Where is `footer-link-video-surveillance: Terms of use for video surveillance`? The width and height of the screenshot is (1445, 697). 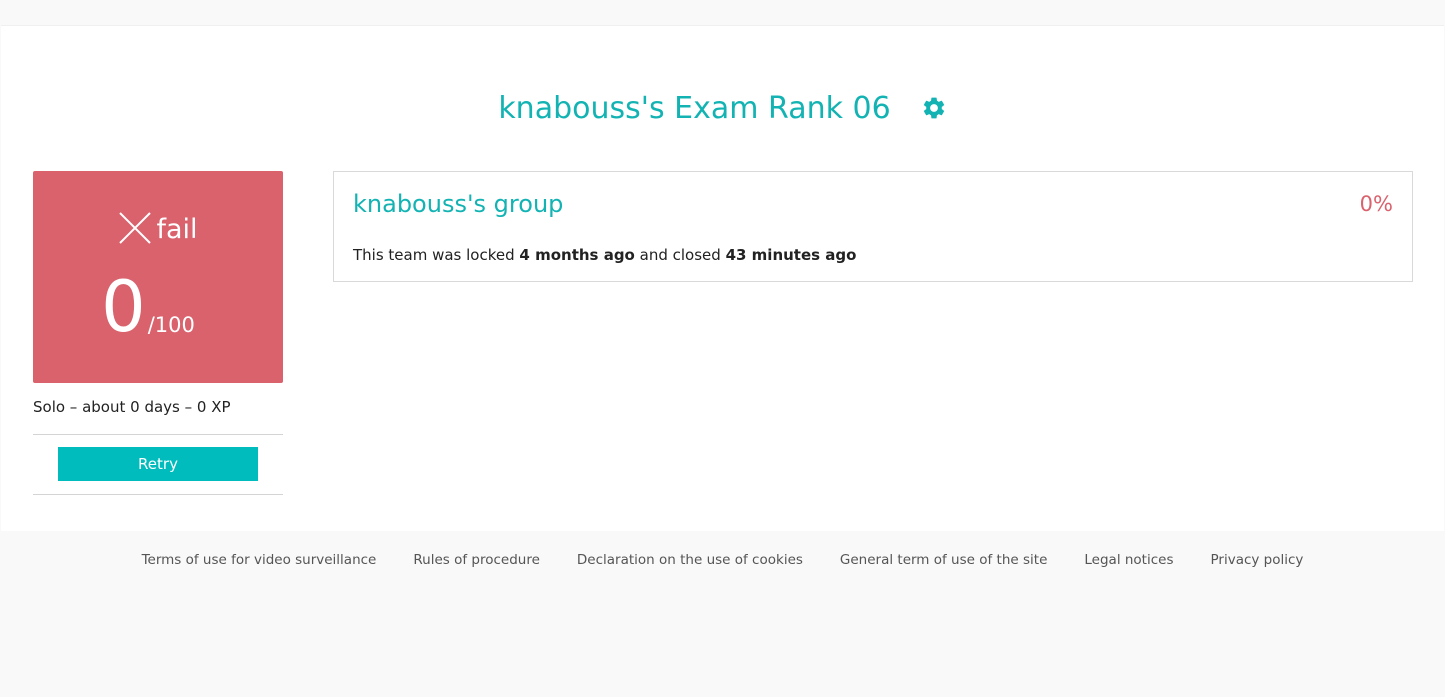 footer-link-video-surveillance: Terms of use for video surveillance is located at coordinates (259, 560).